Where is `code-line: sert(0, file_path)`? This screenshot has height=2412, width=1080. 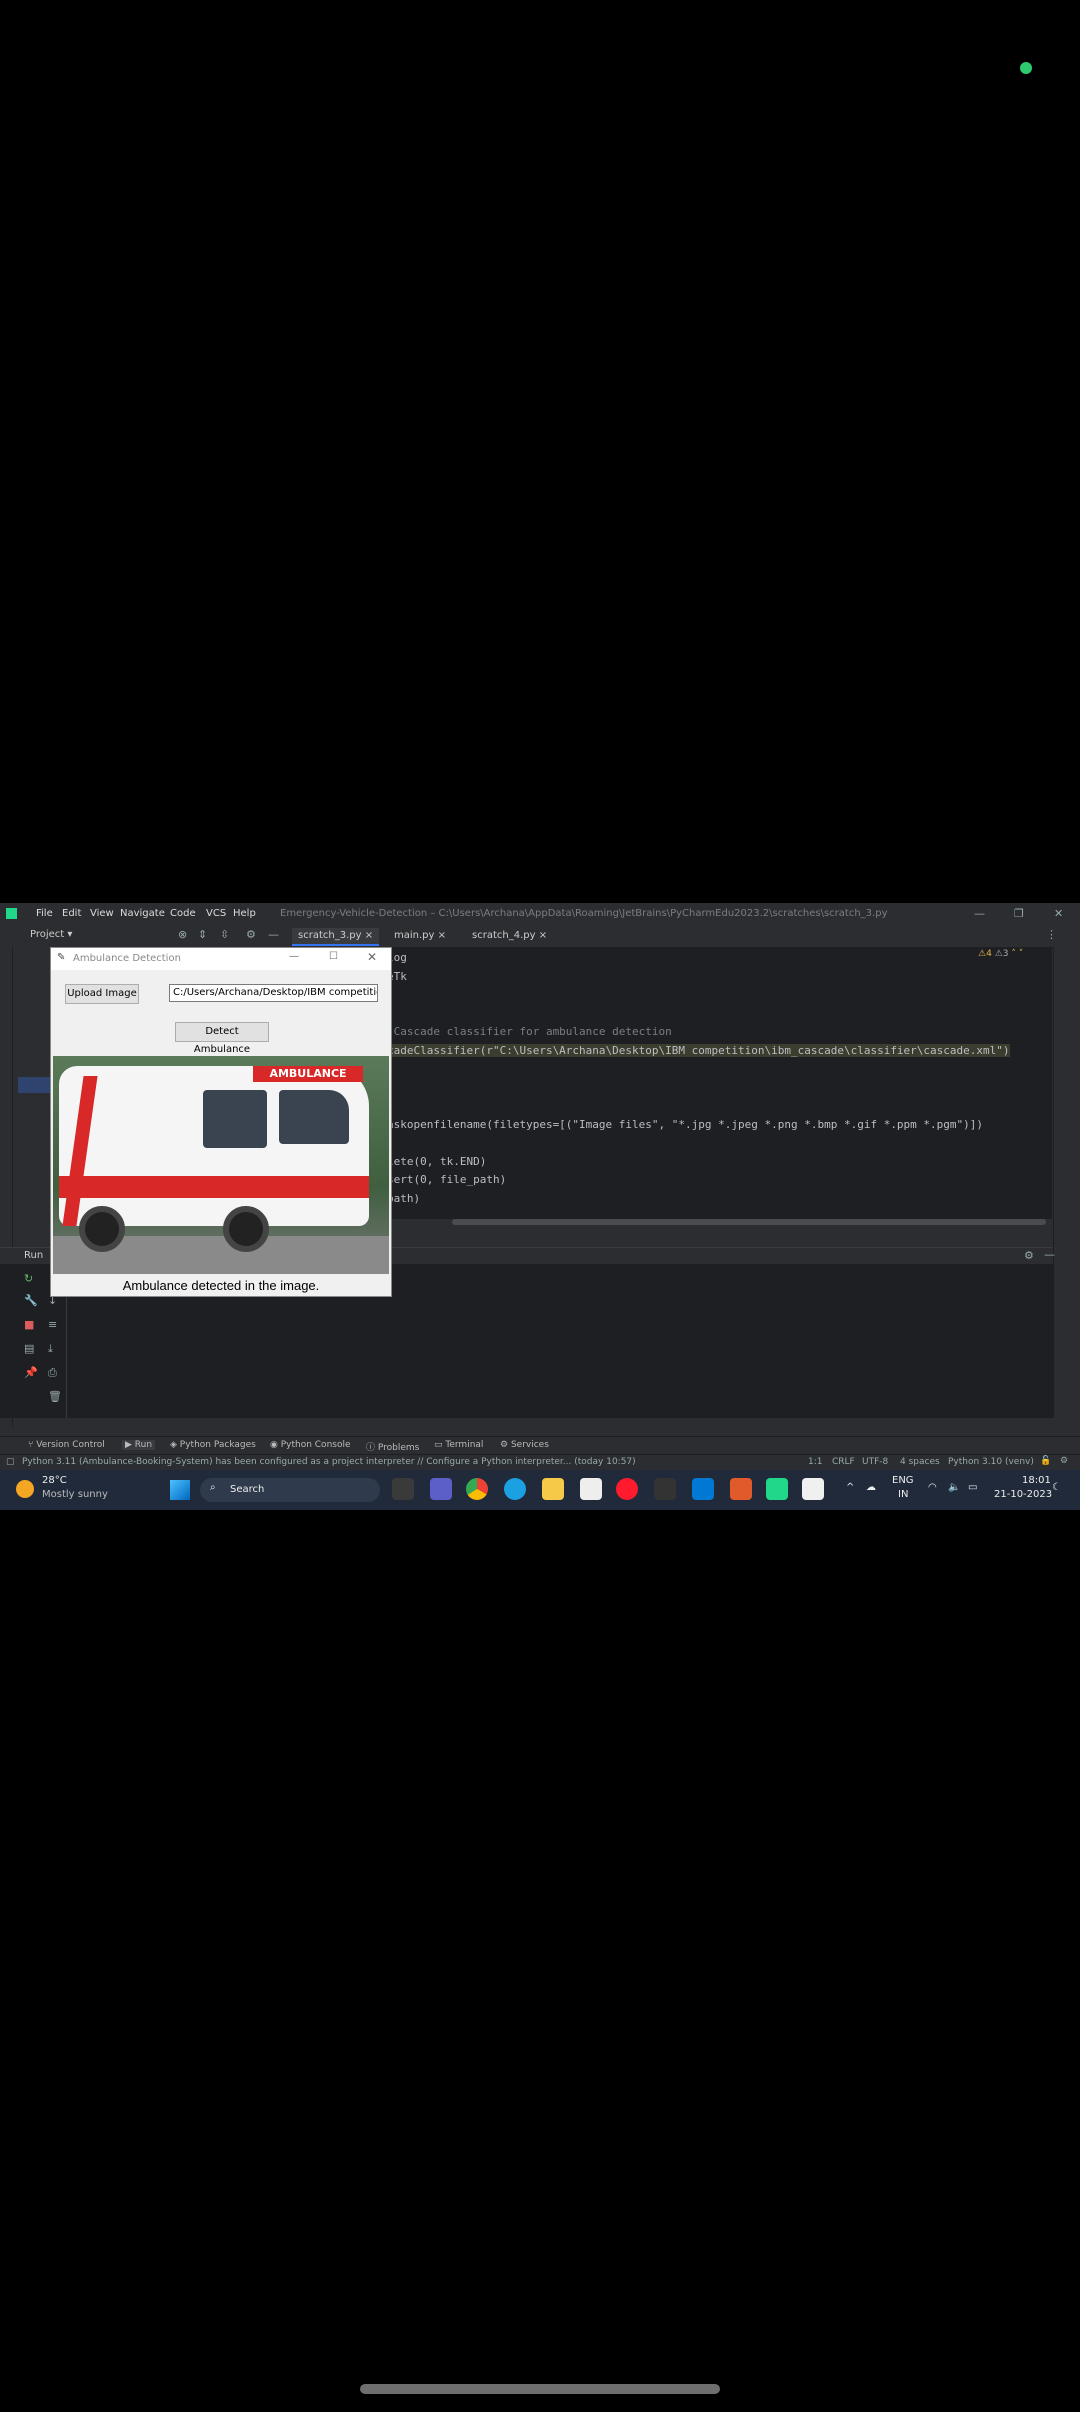
code-line: sert(0, file_path) is located at coordinates (446, 1179).